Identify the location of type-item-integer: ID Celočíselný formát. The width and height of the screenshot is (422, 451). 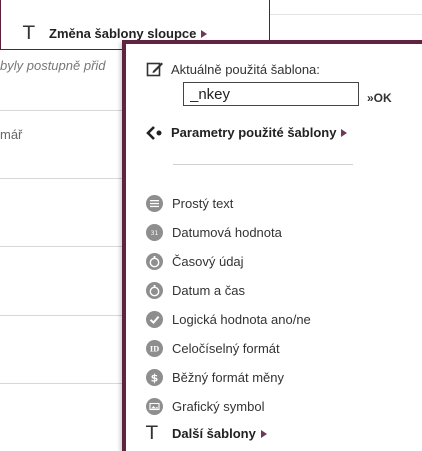
(228, 348).